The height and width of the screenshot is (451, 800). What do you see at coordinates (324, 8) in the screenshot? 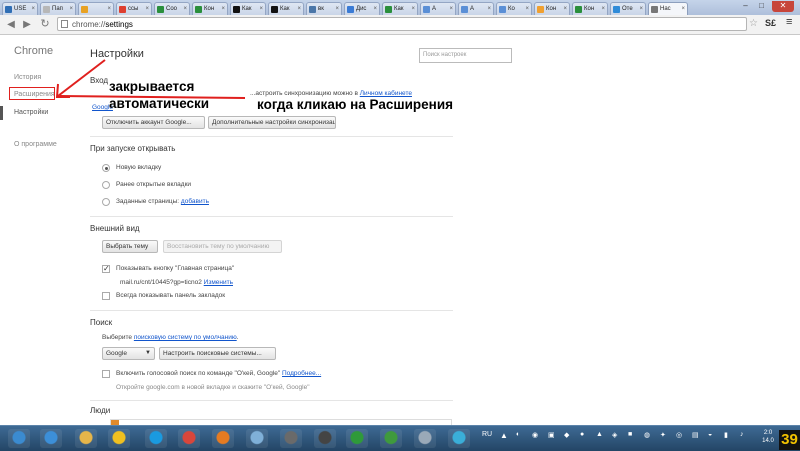
I see `browser-tab: вк ×` at bounding box center [324, 8].